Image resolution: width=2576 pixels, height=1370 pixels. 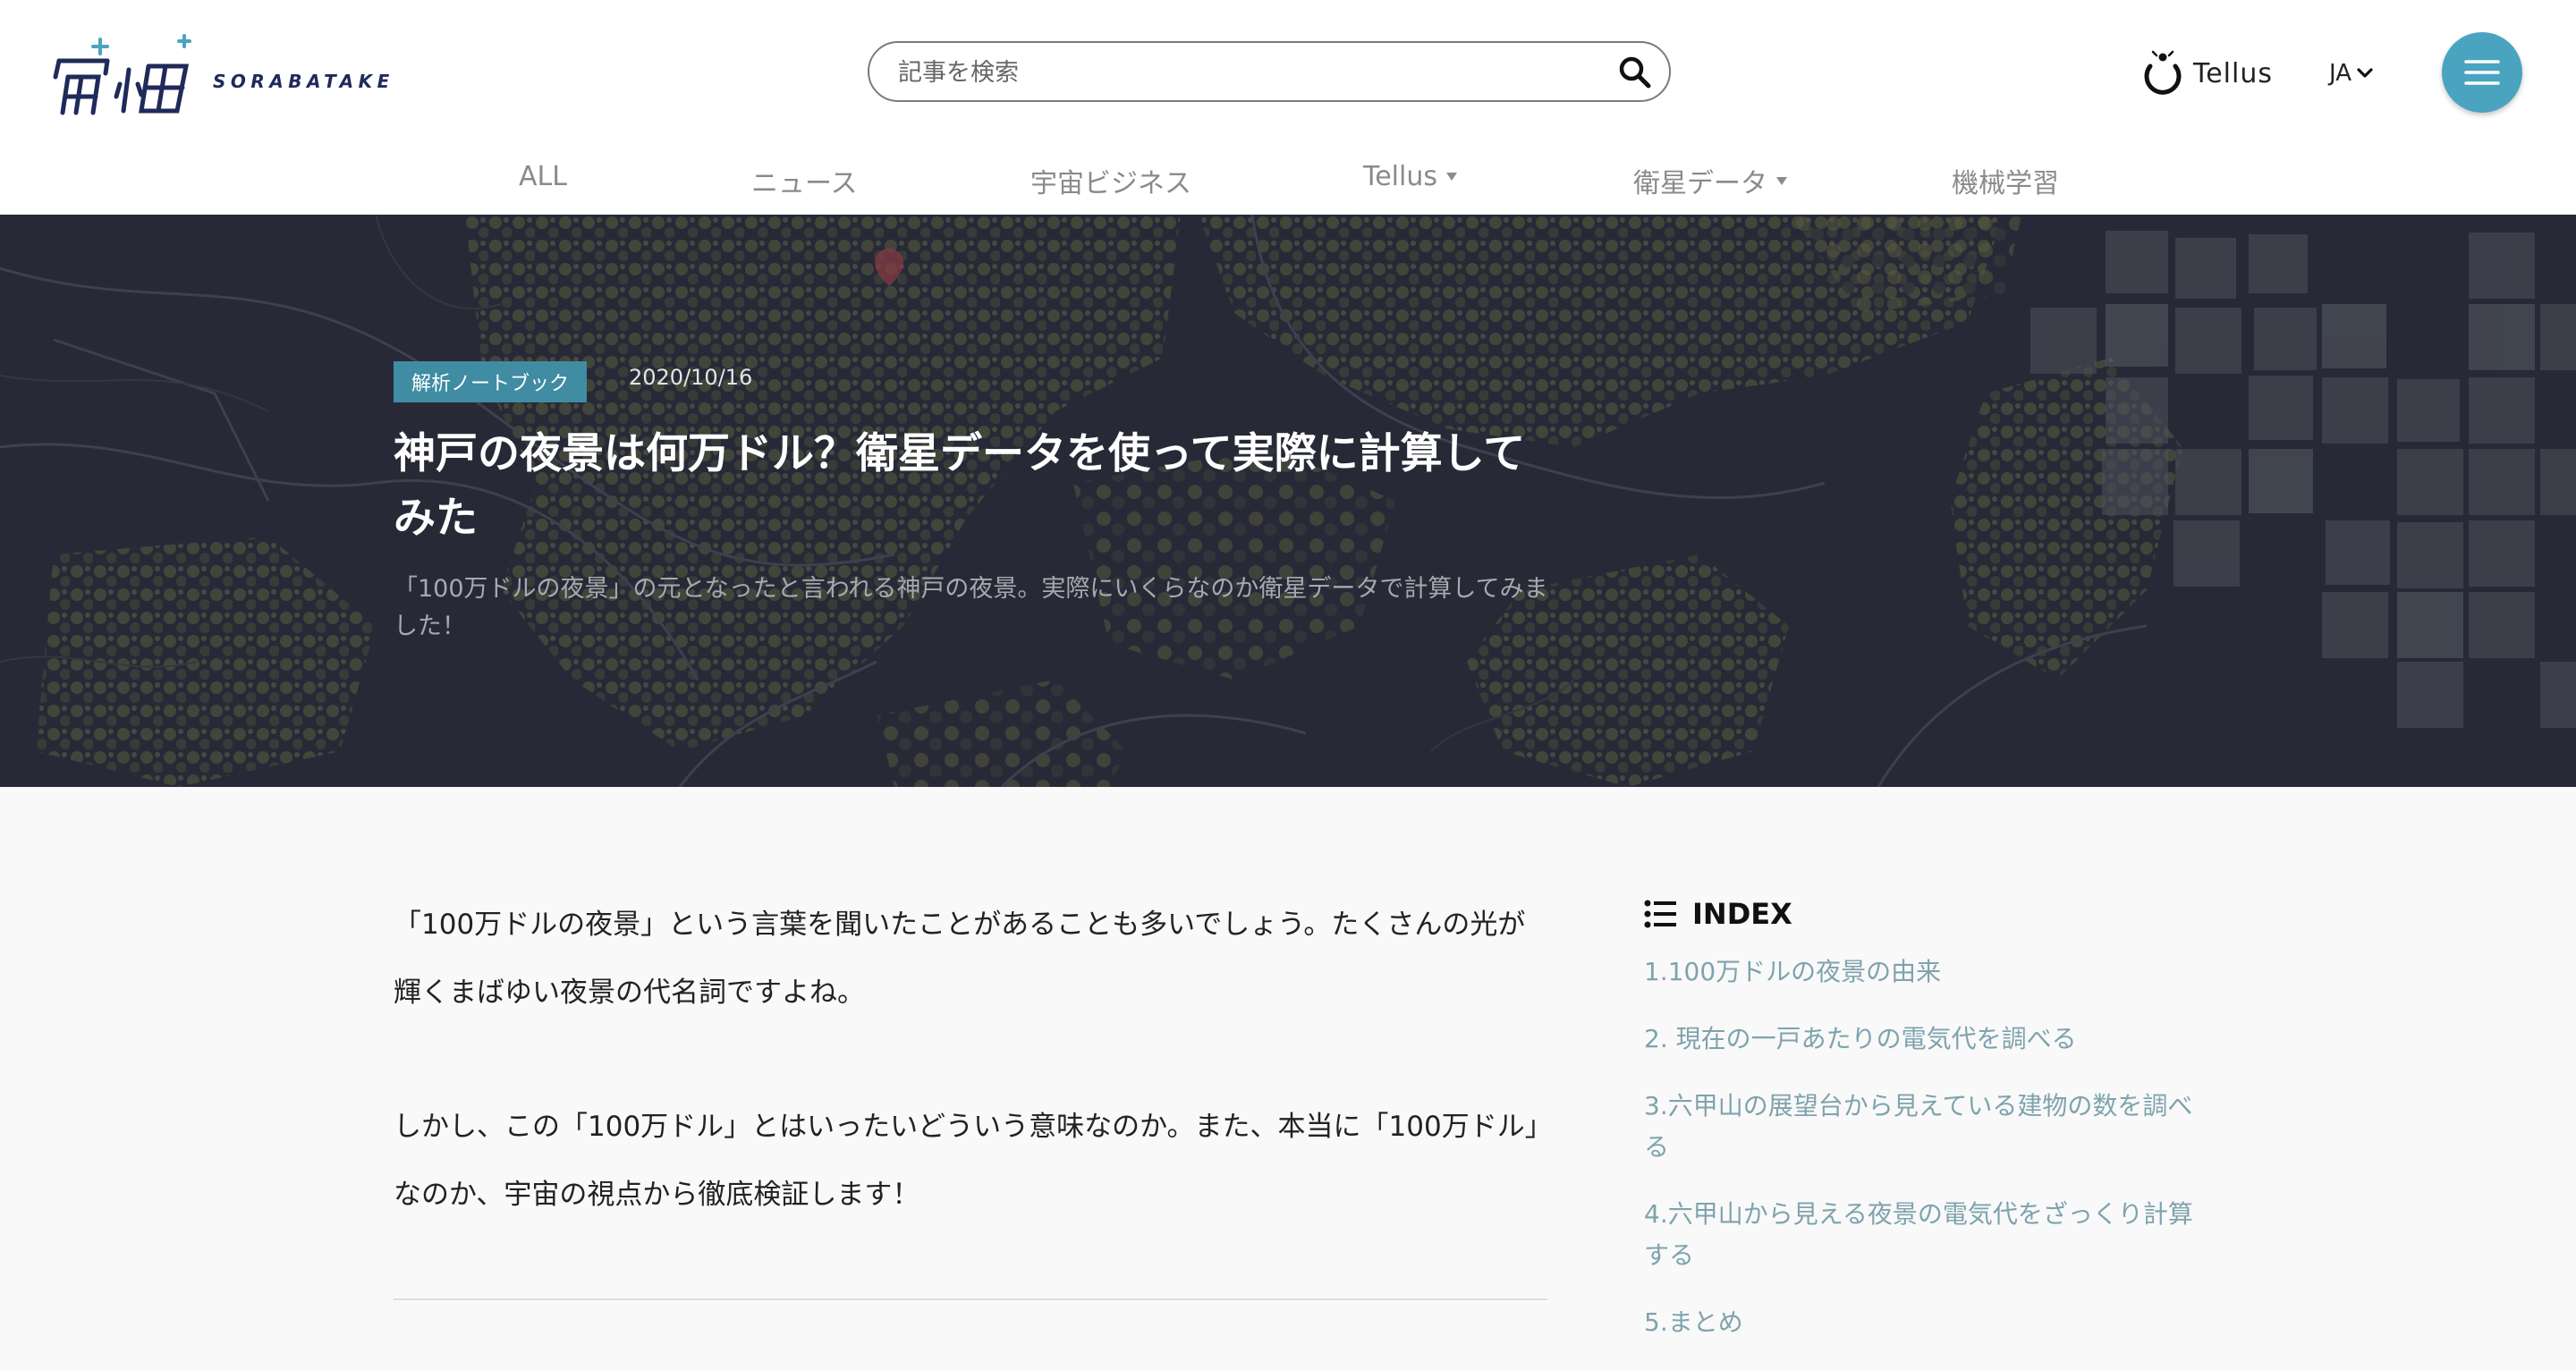 What do you see at coordinates (2163, 72) in the screenshot?
I see `tellus-logo-icon` at bounding box center [2163, 72].